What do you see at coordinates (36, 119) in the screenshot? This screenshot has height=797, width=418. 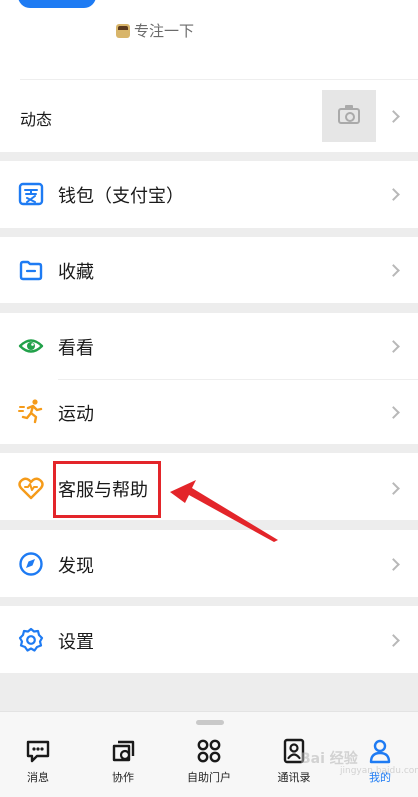 I see `moments-label: 动态` at bounding box center [36, 119].